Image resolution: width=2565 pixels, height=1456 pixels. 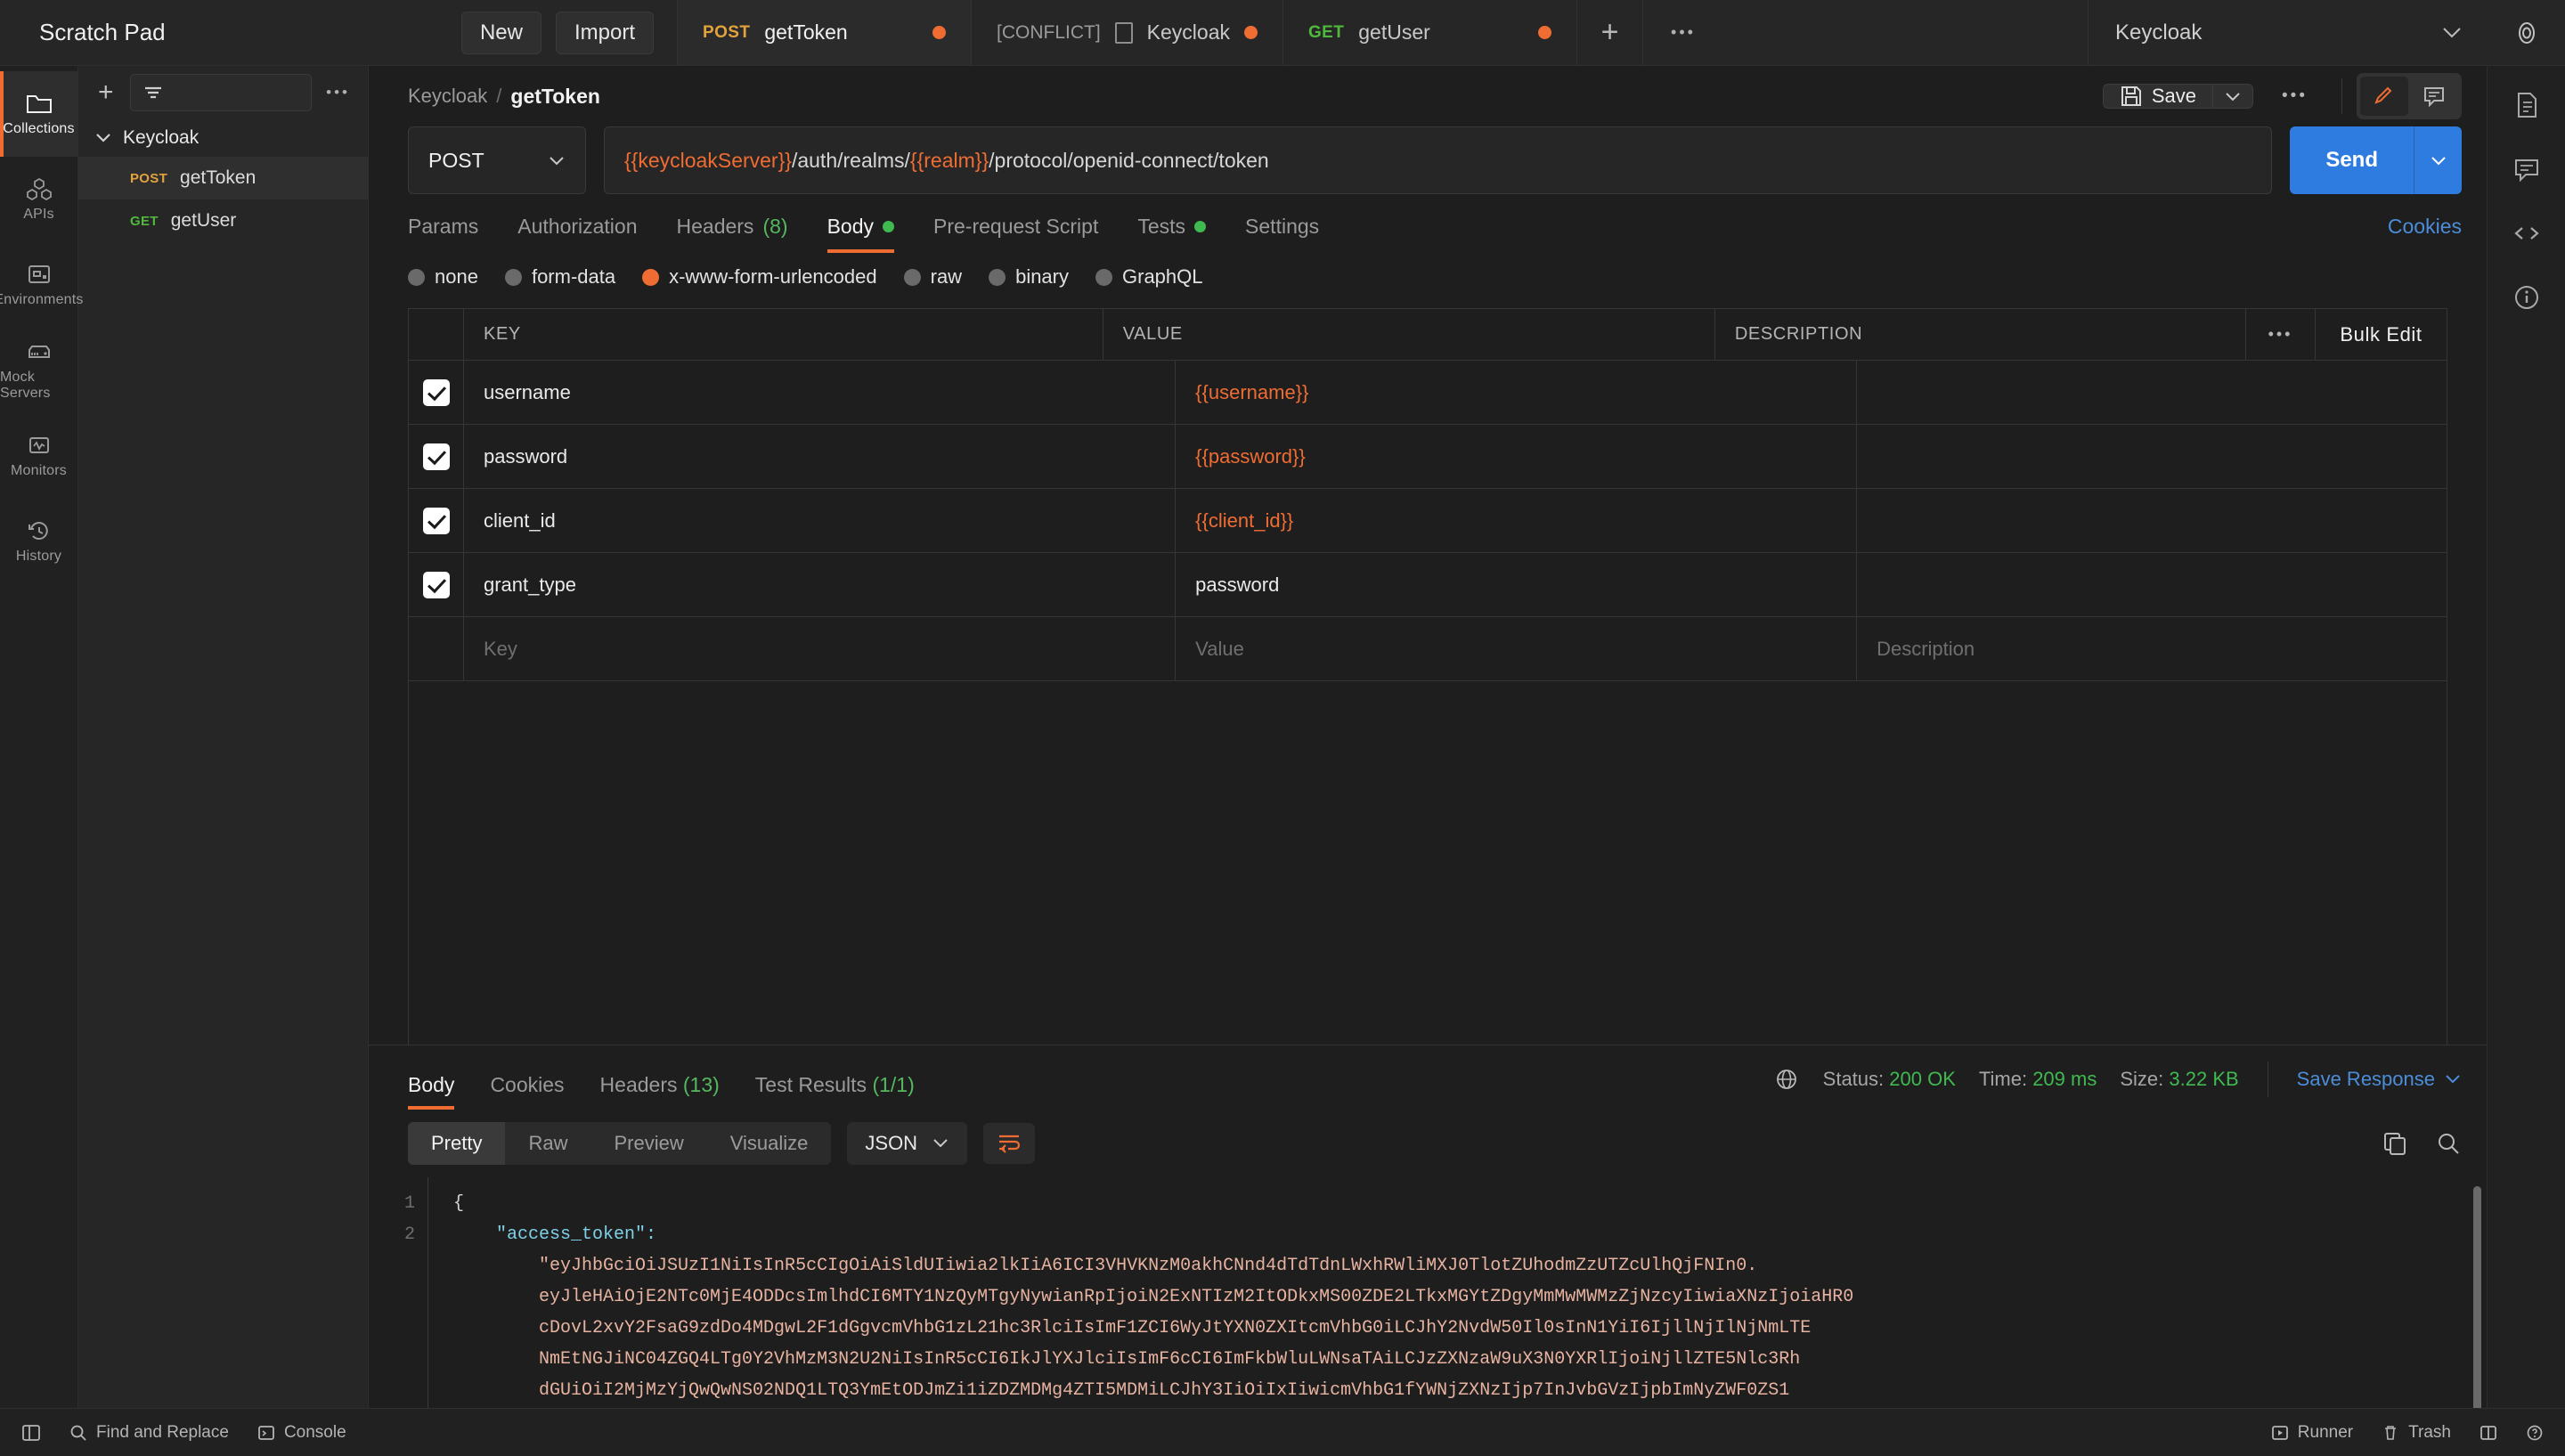 I want to click on environment-quick-look-button, so click(x=2526, y=32).